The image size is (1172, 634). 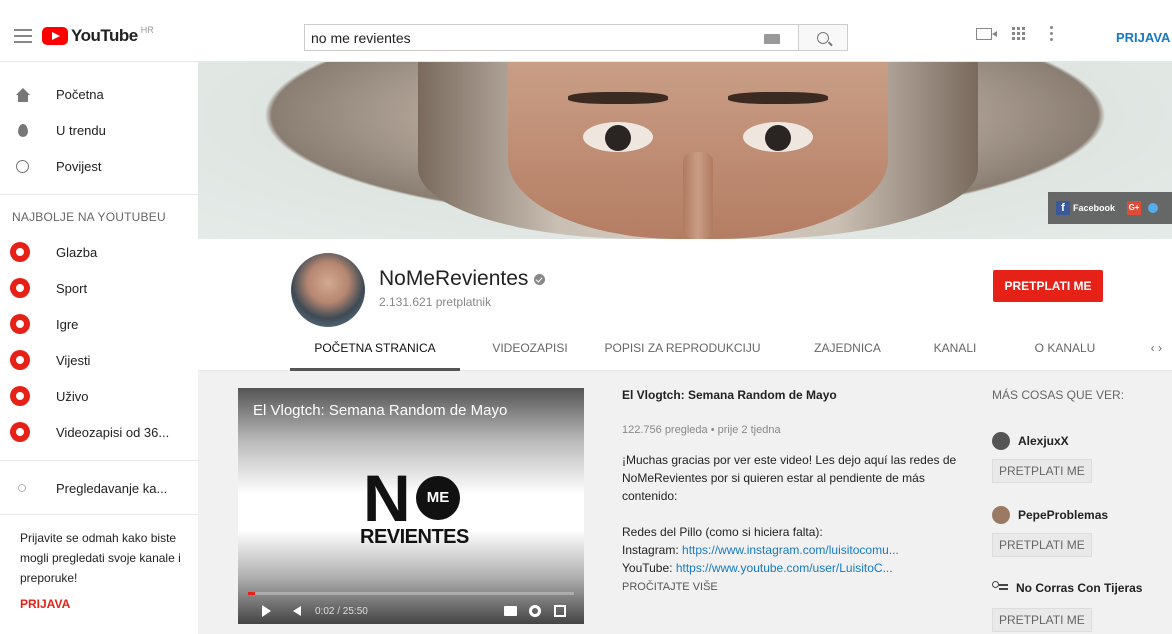 I want to click on video-title-overlay: El Vlogtch: Semana Random de Mayo, so click(x=380, y=410).